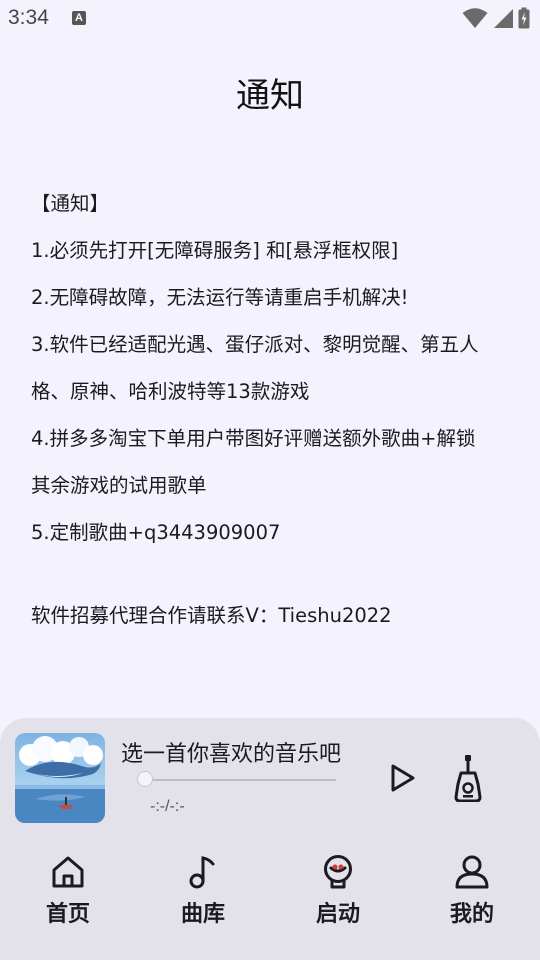 Image resolution: width=540 pixels, height=960 pixels. What do you see at coordinates (236, 780) in the screenshot?
I see `progress-track` at bounding box center [236, 780].